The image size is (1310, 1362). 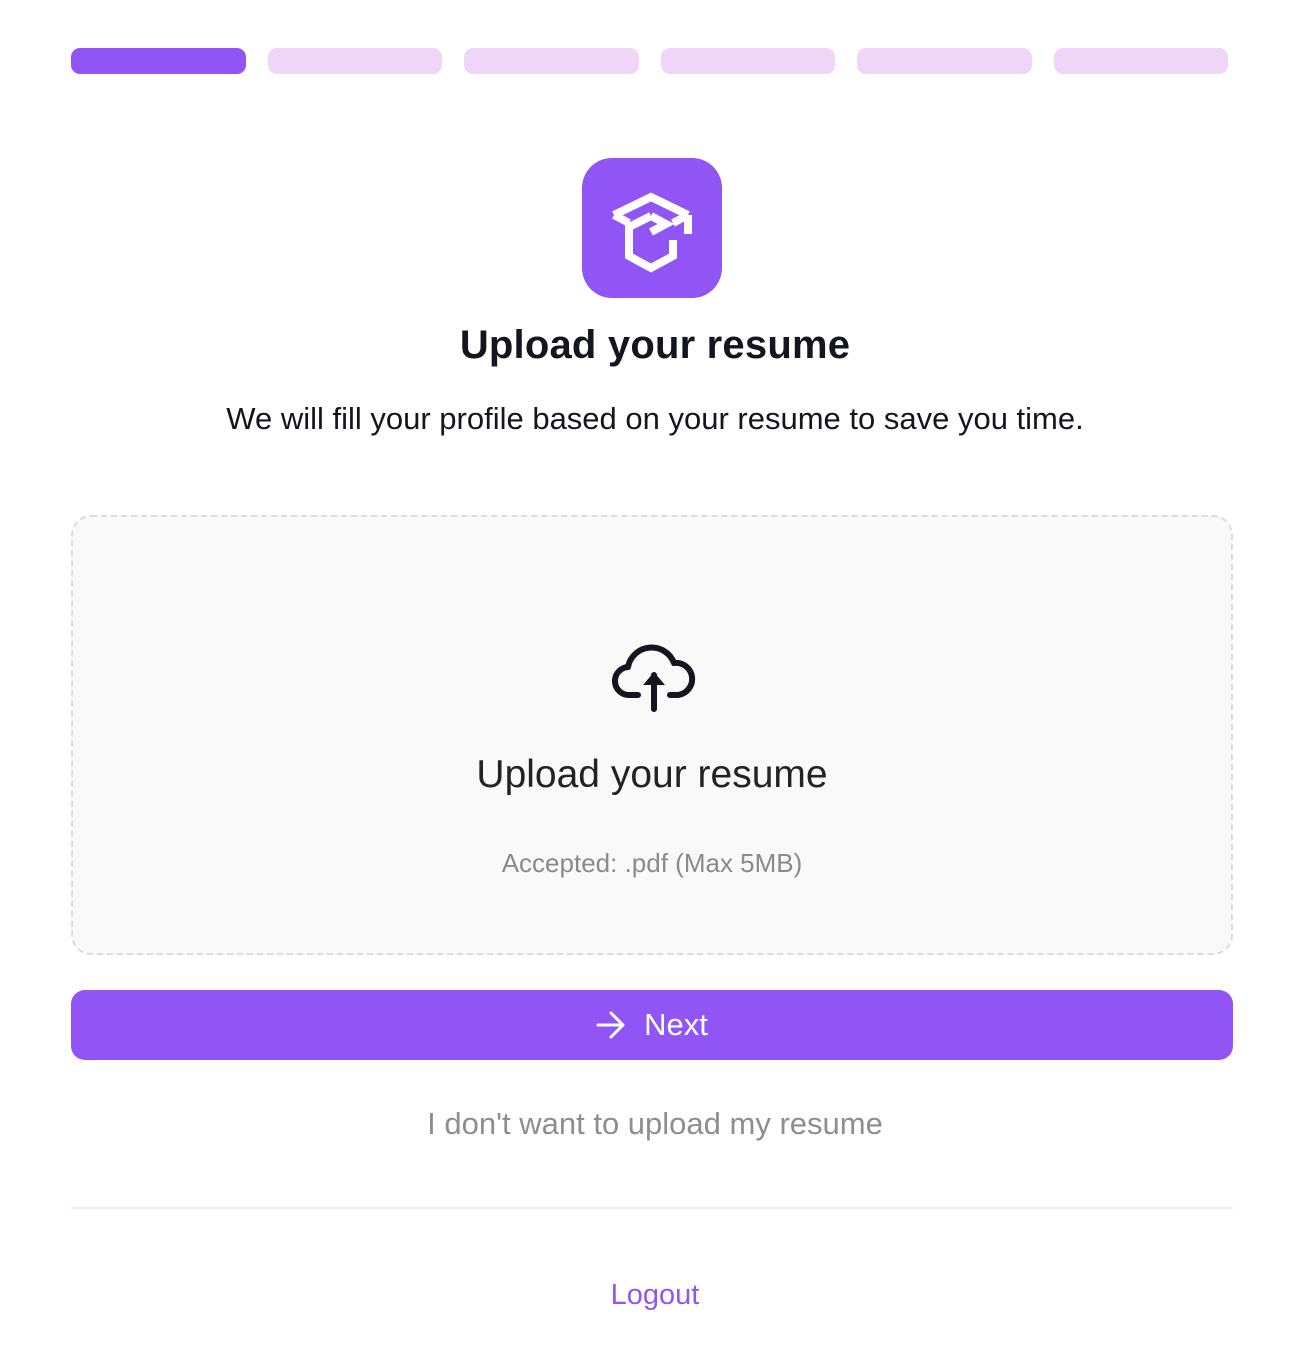 I want to click on next-button-label: Next, so click(x=676, y=1024).